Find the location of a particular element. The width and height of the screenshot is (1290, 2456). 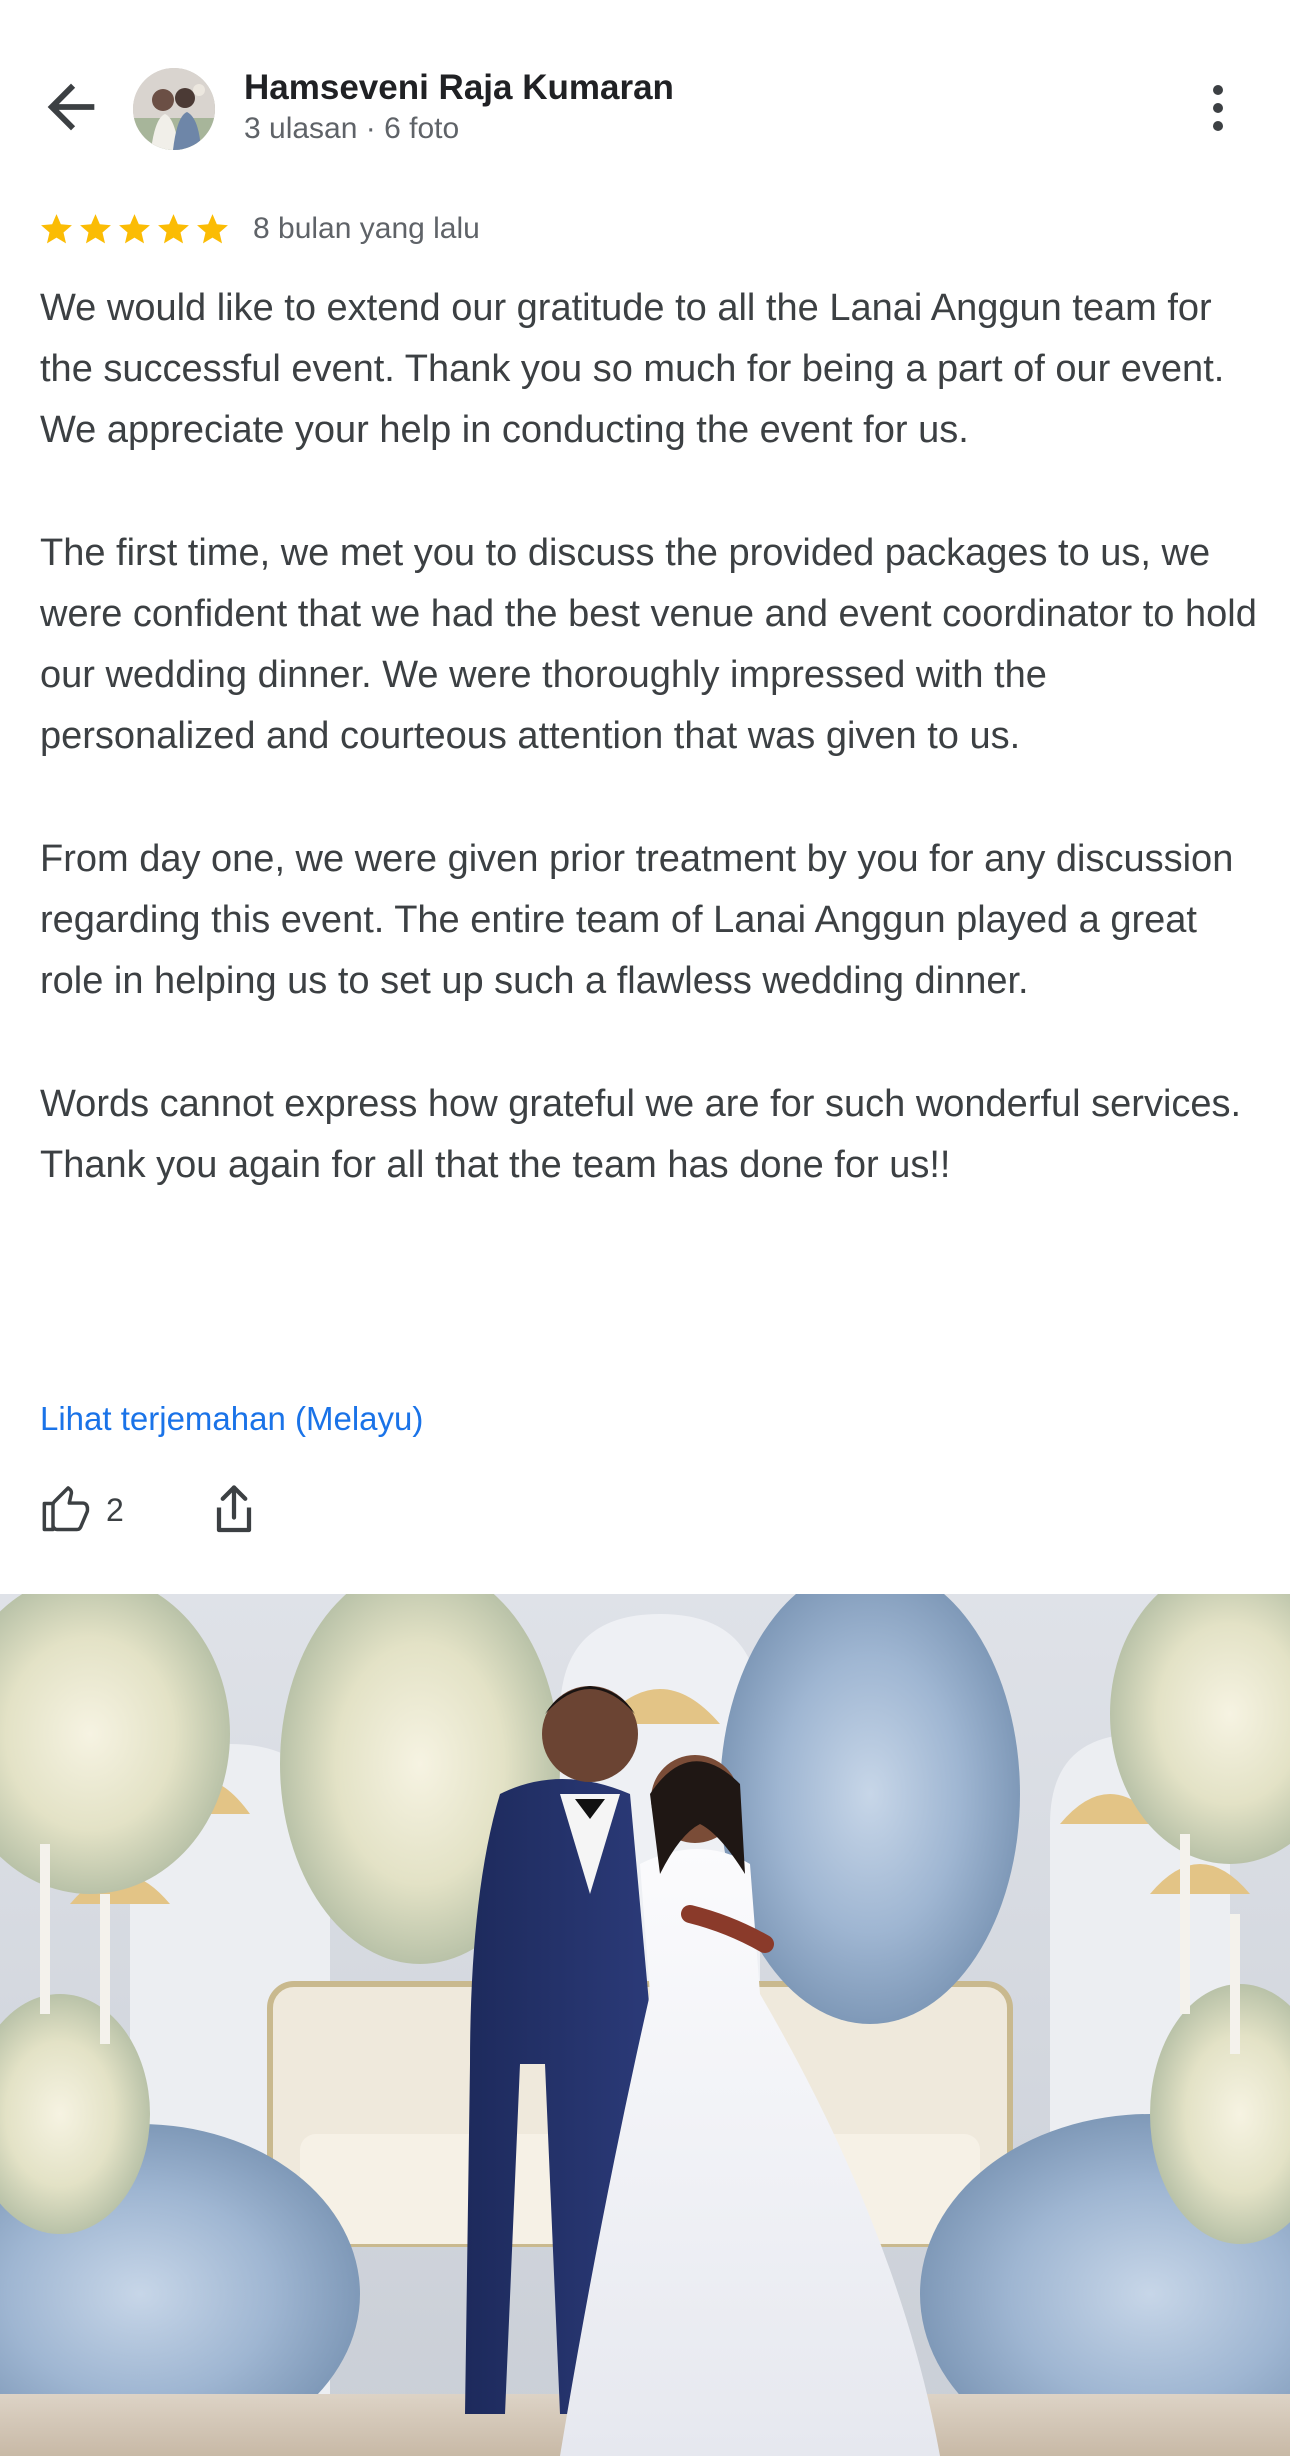

thumb-up-icon is located at coordinates (66, 1509).